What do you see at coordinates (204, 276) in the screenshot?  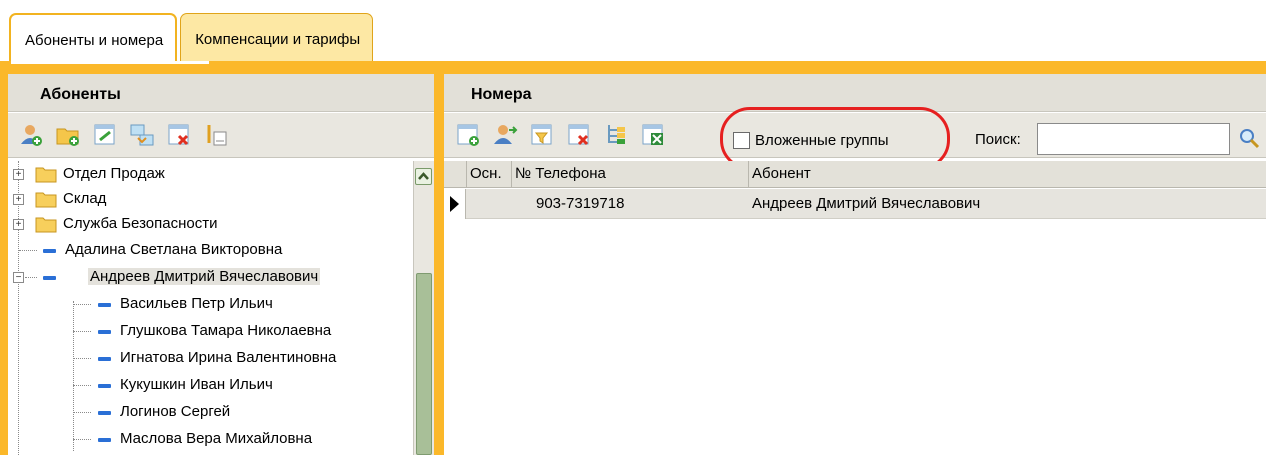 I see `tree-item-label: Андреев Дмитрий Вячеславович` at bounding box center [204, 276].